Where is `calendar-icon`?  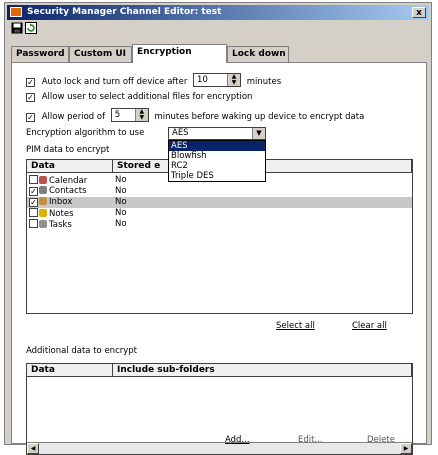
calendar-icon is located at coordinates (43, 180).